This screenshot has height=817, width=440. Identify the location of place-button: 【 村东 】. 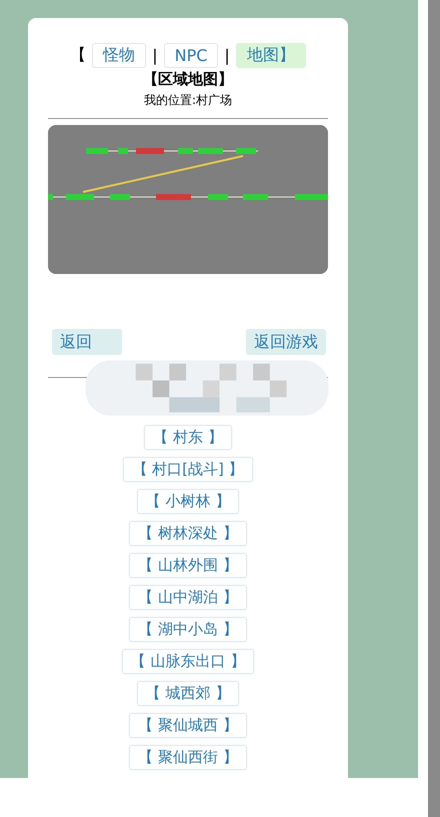
(188, 437).